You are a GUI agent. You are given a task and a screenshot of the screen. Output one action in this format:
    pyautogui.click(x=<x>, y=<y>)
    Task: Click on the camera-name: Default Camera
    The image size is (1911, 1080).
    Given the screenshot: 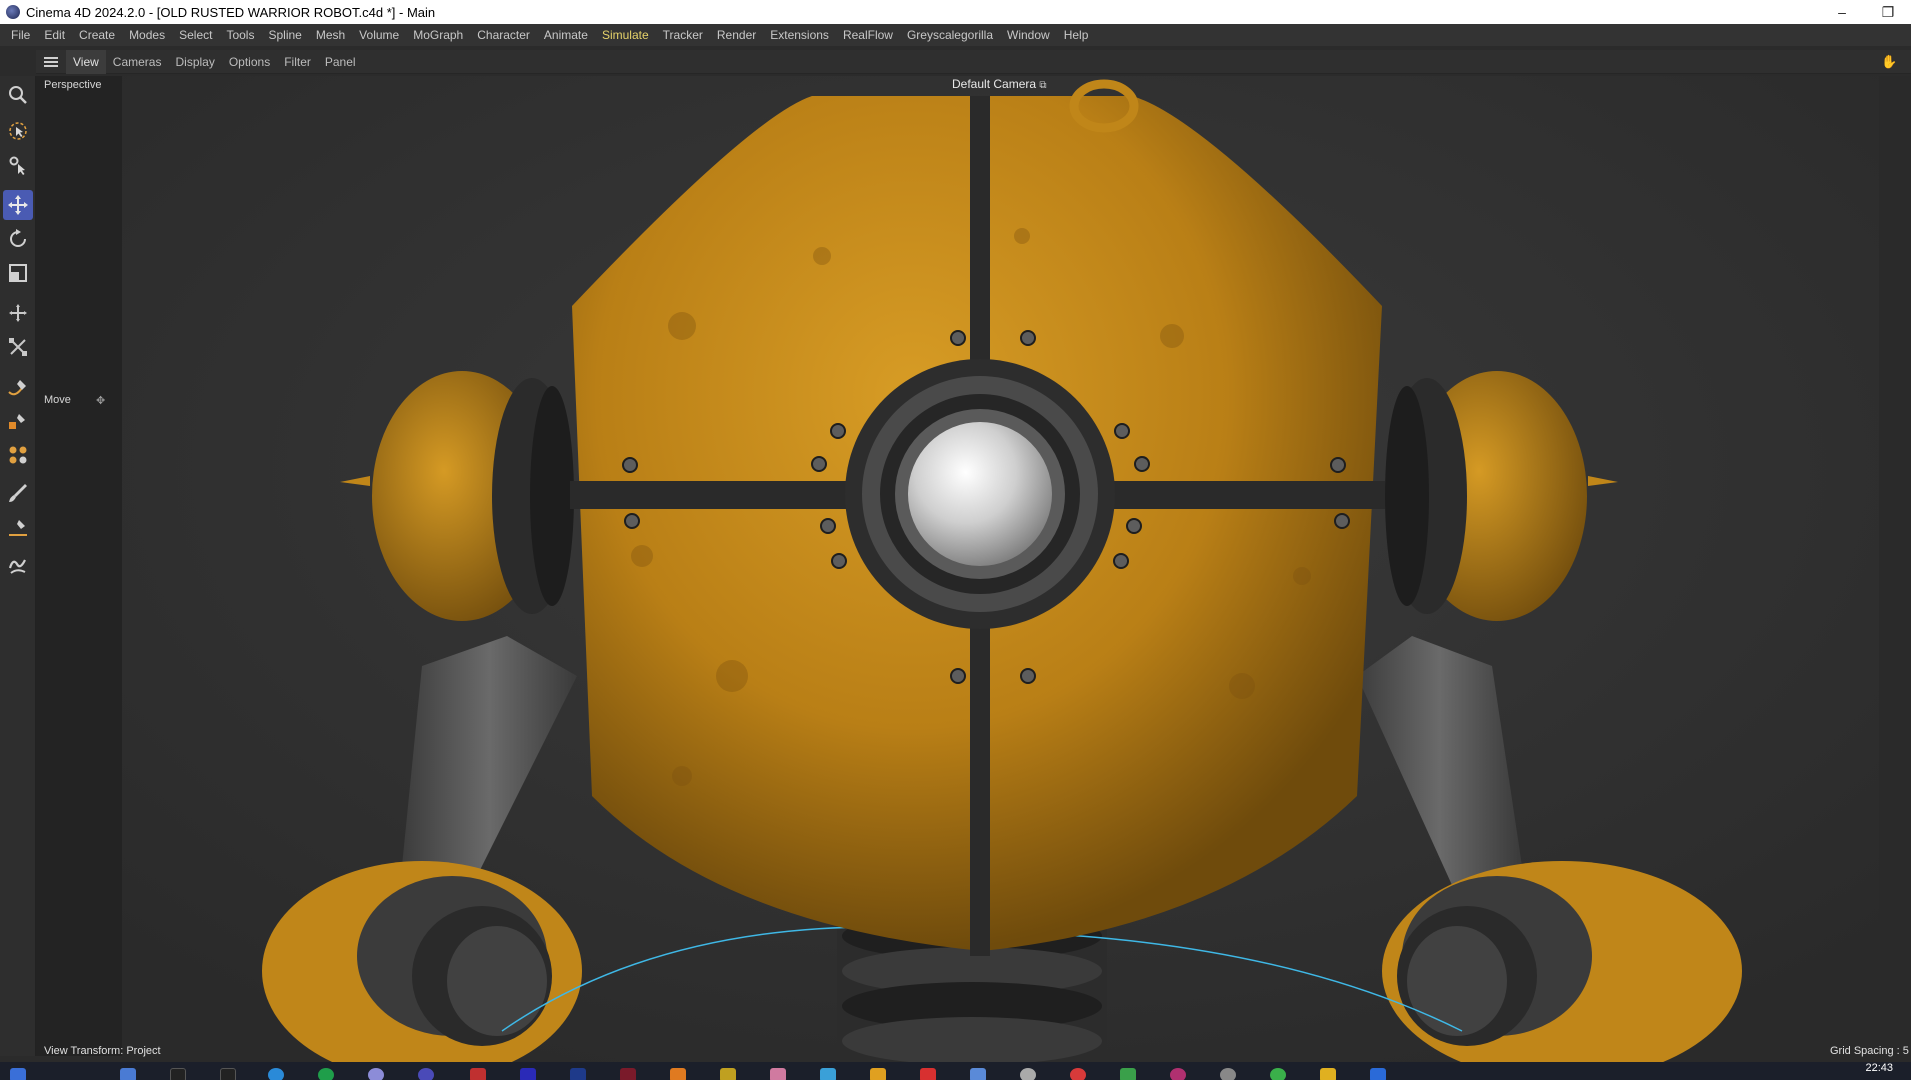 What is the action you would take?
    pyautogui.click(x=994, y=84)
    